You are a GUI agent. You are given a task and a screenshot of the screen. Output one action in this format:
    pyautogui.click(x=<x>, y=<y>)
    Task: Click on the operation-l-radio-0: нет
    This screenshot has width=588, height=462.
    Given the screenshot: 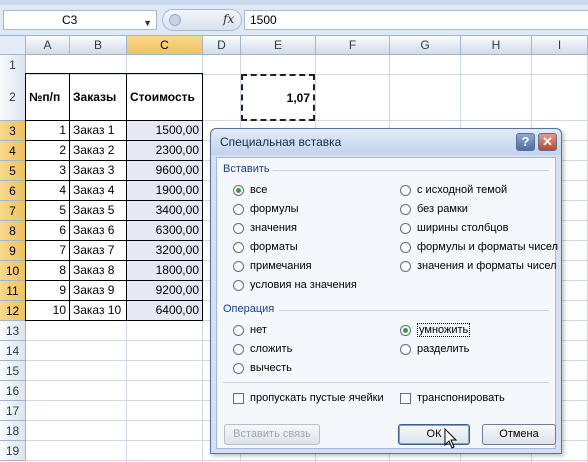 What is the action you would take?
    pyautogui.click(x=250, y=330)
    